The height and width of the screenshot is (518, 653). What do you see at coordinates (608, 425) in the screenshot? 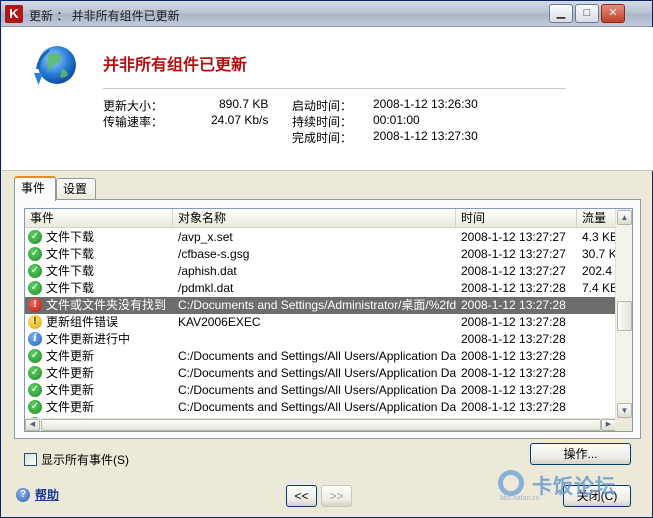
I see `scroll-right-button: ▶` at bounding box center [608, 425].